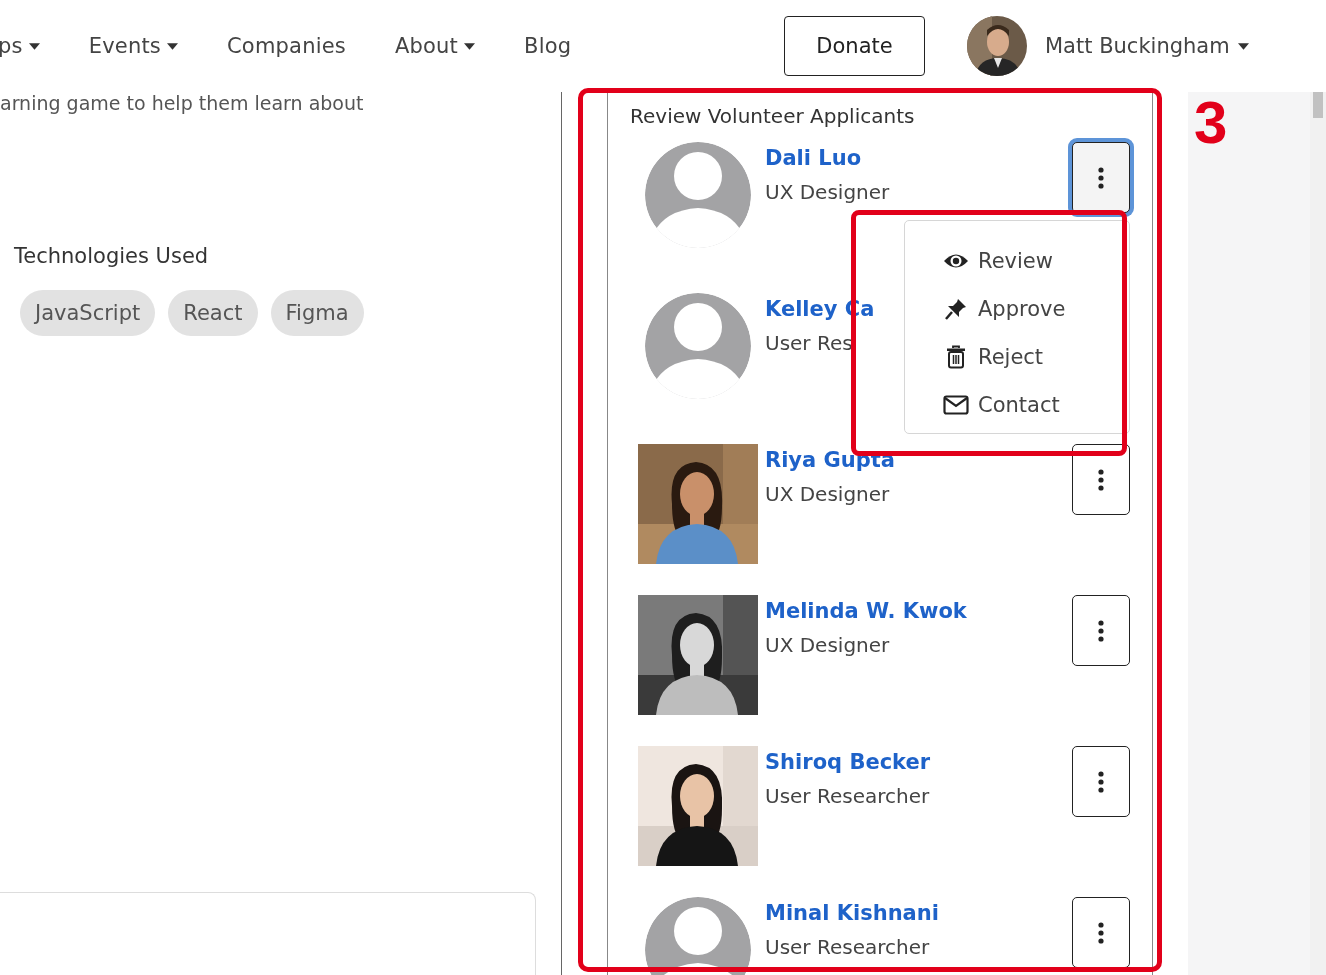 The image size is (1326, 975). What do you see at coordinates (88, 313) in the screenshot?
I see `technology-tag: JavaScript` at bounding box center [88, 313].